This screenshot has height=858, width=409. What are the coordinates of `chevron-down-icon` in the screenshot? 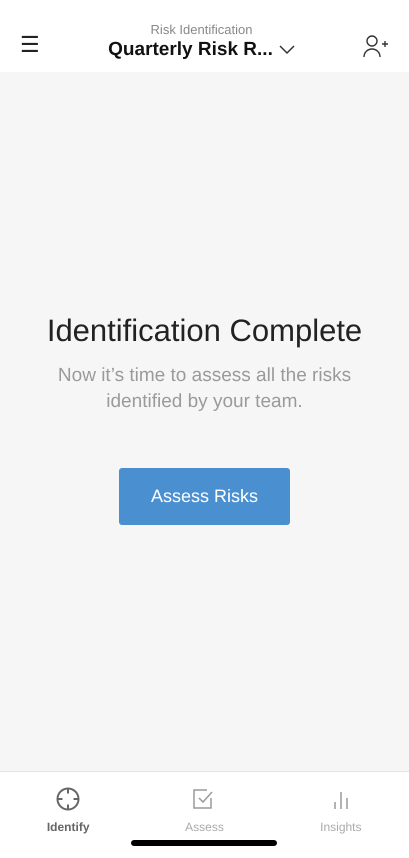 It's located at (286, 50).